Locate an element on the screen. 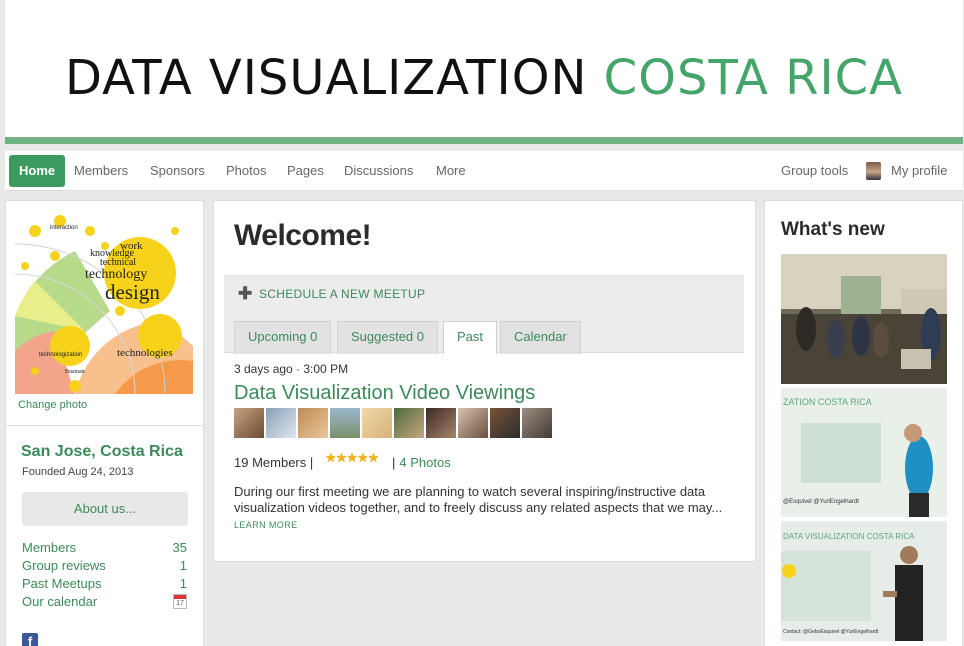  event-photos-label: 4 Photos is located at coordinates (424, 462).